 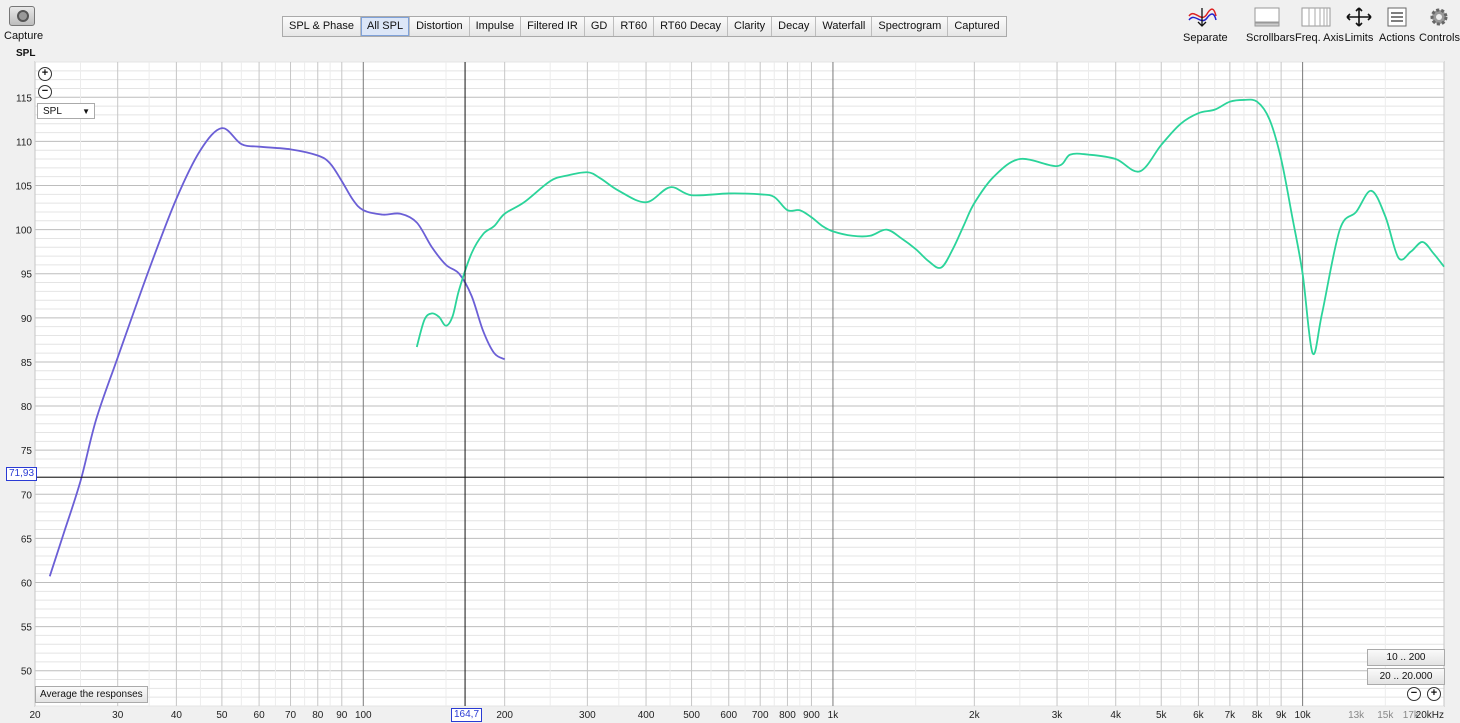 I want to click on x-tick-label: 13k, so click(x=1356, y=715).